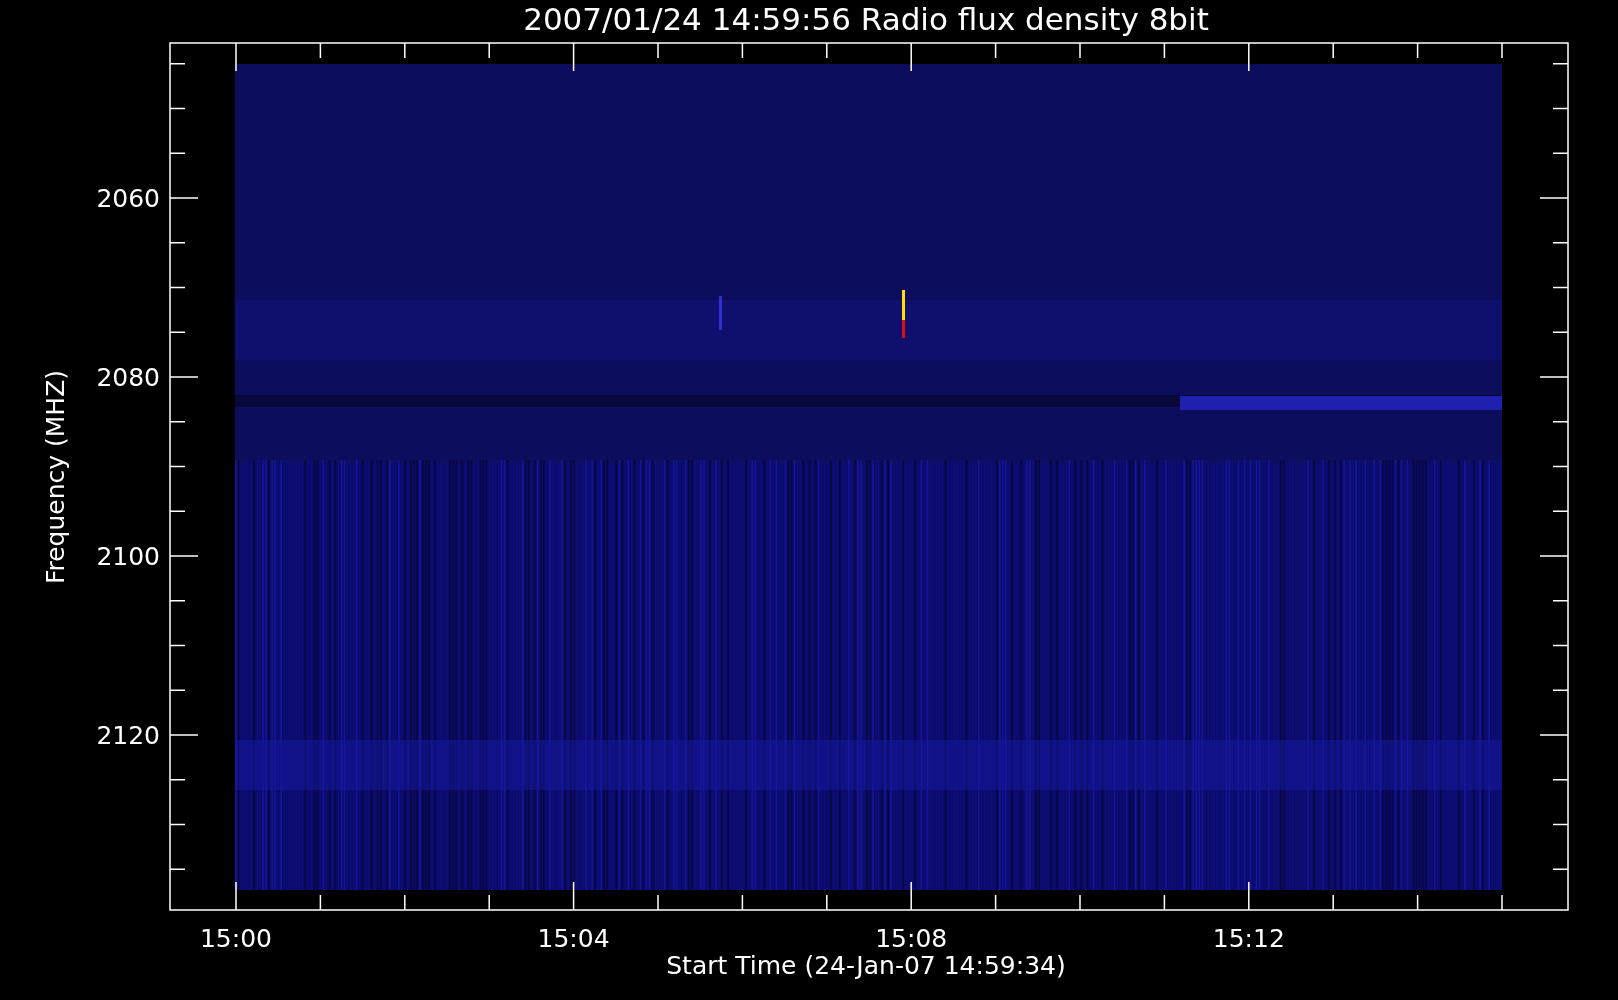 This screenshot has width=1618, height=1000. What do you see at coordinates (573, 938) in the screenshot?
I see `x-tick-label: 15:04` at bounding box center [573, 938].